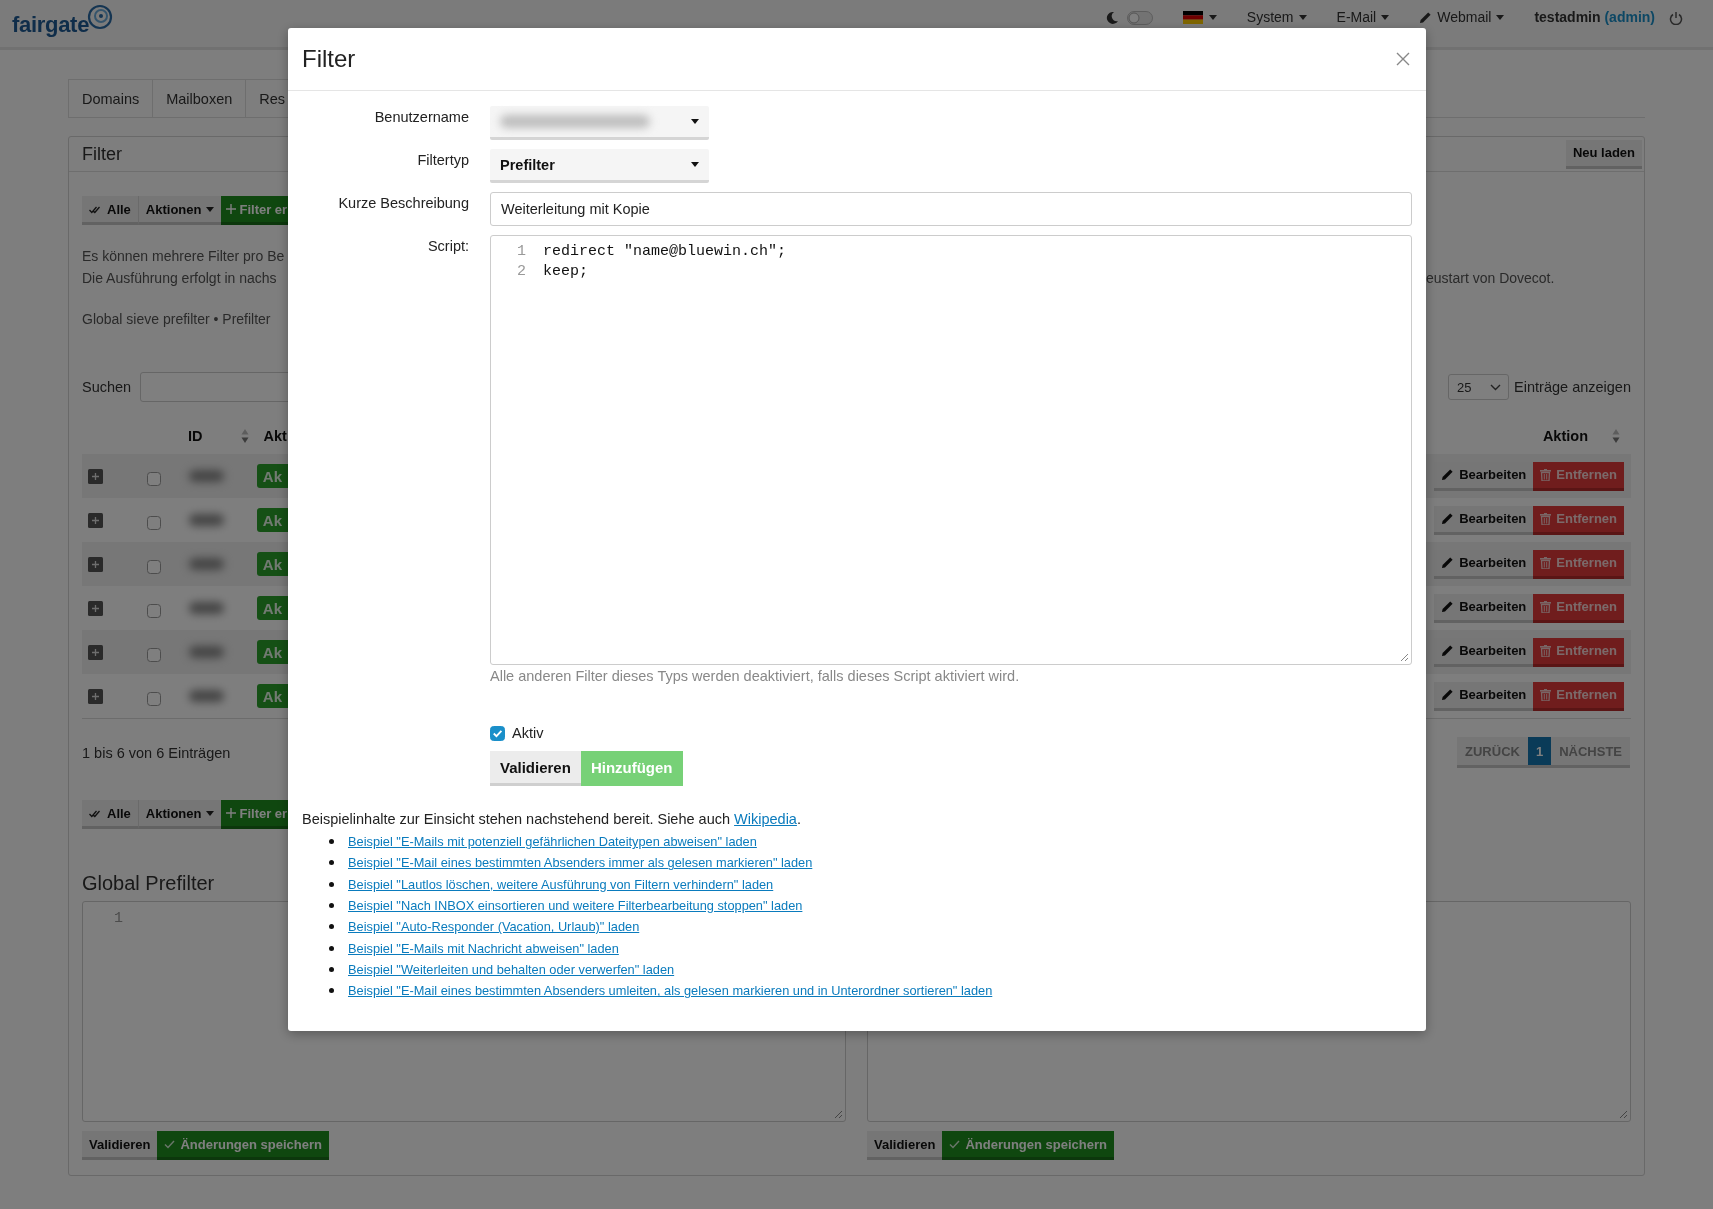 This screenshot has width=1713, height=1209. What do you see at coordinates (183, 256) in the screenshot?
I see `info-text: Es können mehrere Filter pro Be` at bounding box center [183, 256].